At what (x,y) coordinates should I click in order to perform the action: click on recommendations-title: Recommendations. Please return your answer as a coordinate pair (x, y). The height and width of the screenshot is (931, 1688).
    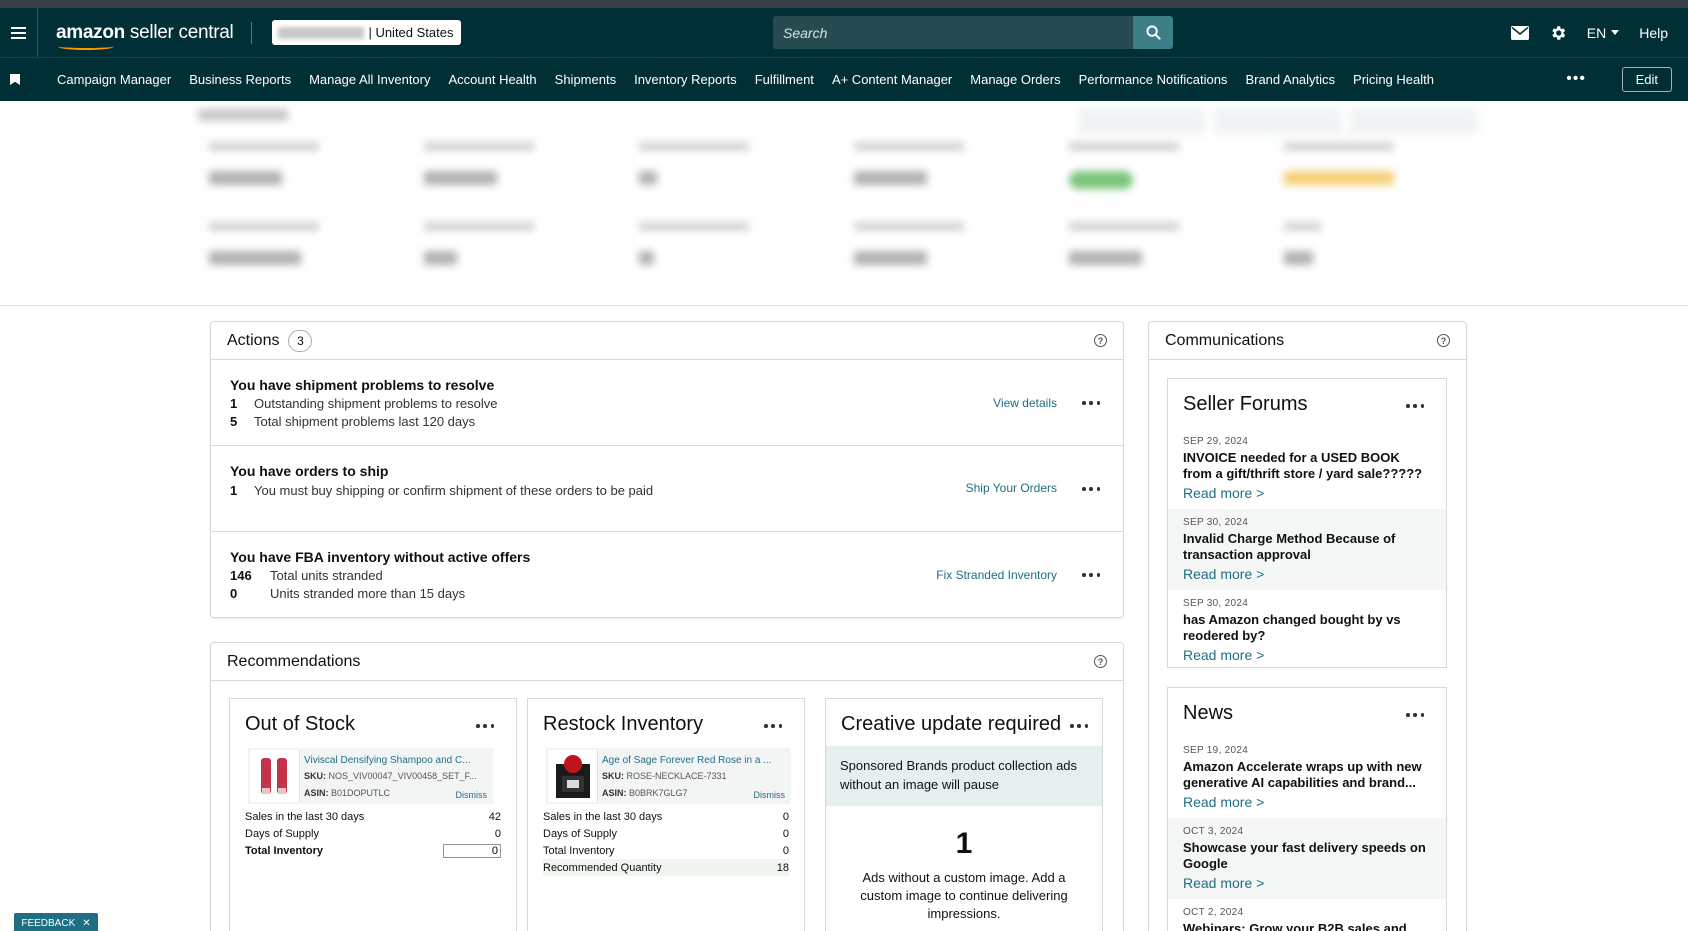
    Looking at the image, I should click on (294, 661).